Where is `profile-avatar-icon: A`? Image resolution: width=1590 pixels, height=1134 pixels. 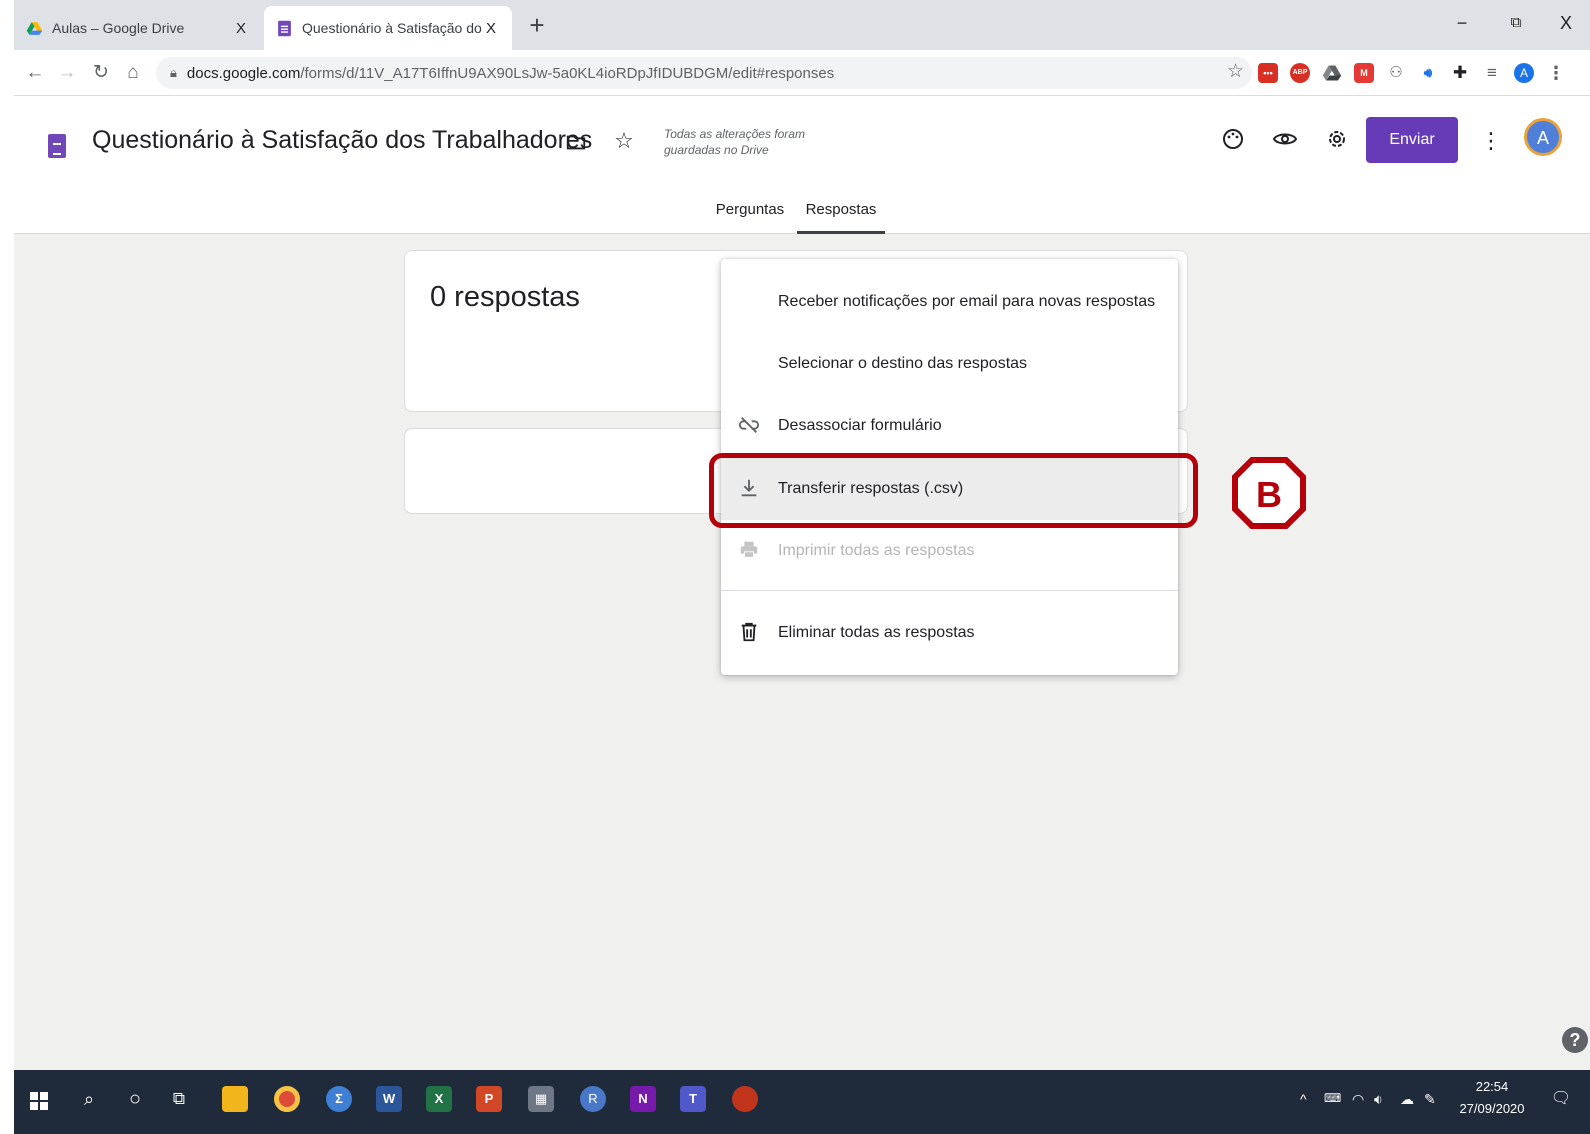 profile-avatar-icon: A is located at coordinates (1524, 73).